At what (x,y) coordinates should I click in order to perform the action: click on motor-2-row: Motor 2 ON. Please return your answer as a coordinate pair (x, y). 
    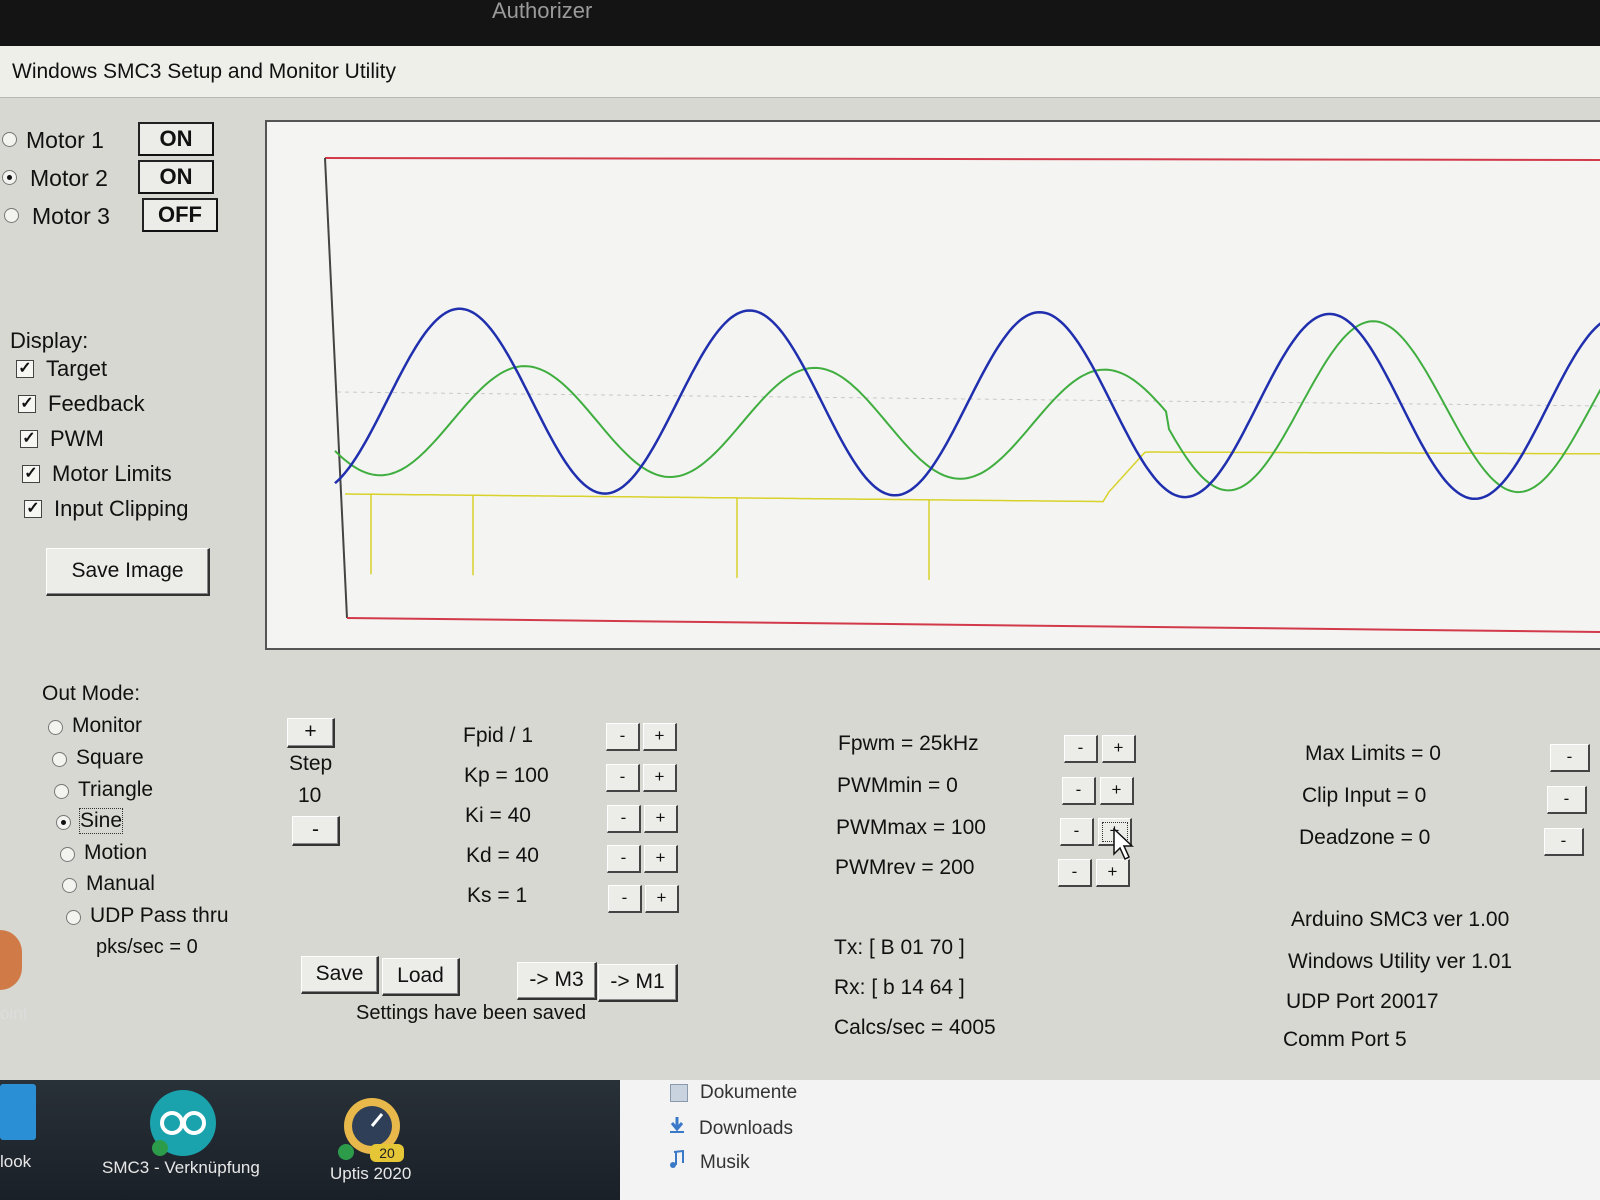
    Looking at the image, I should click on (115, 177).